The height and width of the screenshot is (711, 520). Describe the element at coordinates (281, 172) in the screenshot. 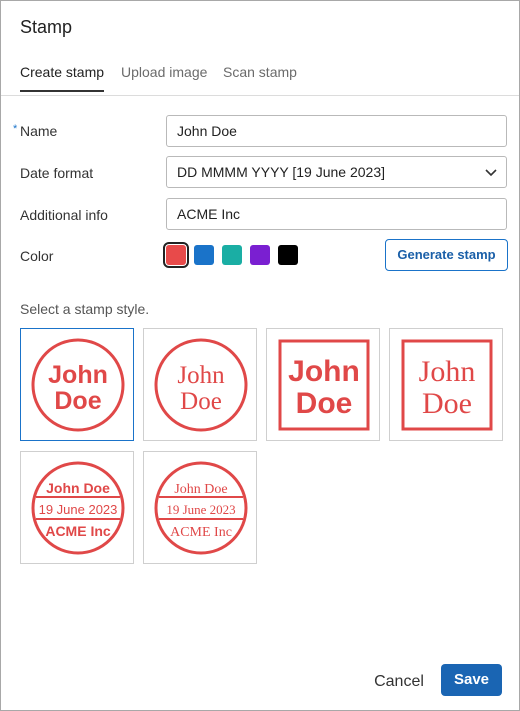

I see `date-format-value: DD MMMM YYYY [19 June 2023]` at that location.